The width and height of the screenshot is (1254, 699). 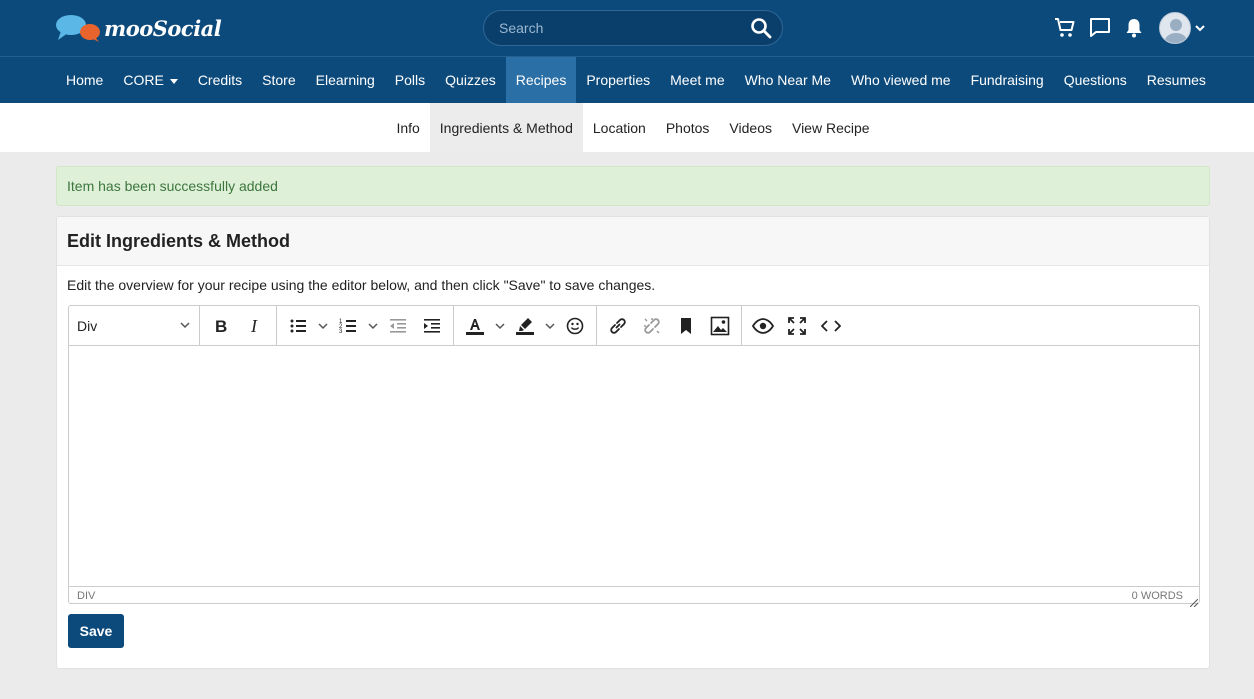 I want to click on emoji-icon, so click(x=575, y=326).